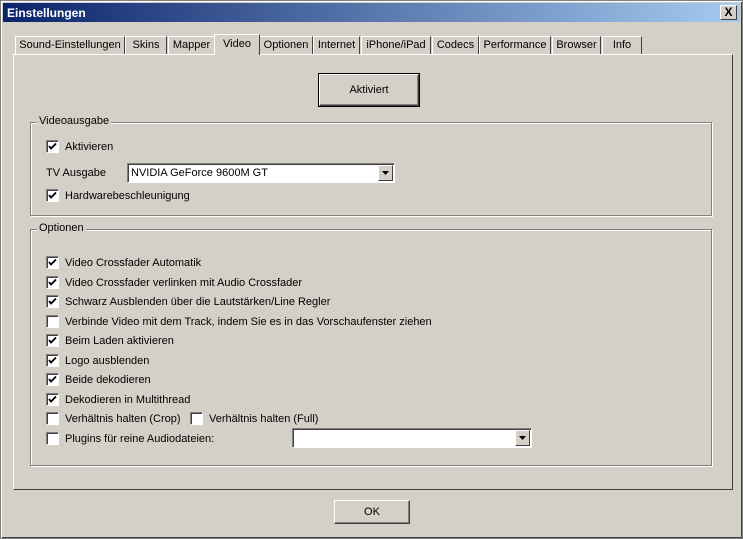 Image resolution: width=743 pixels, height=539 pixels. I want to click on option-checkbox-plugins: Plugins für reine Audiodateien:, so click(130, 438).